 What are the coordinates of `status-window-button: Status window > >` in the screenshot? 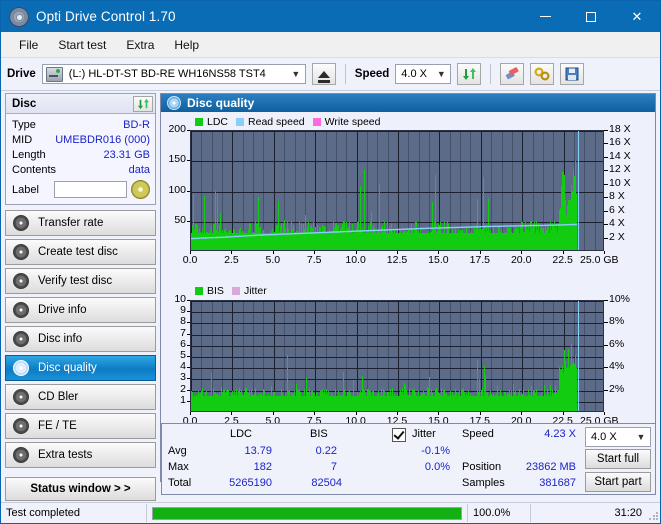 It's located at (80, 489).